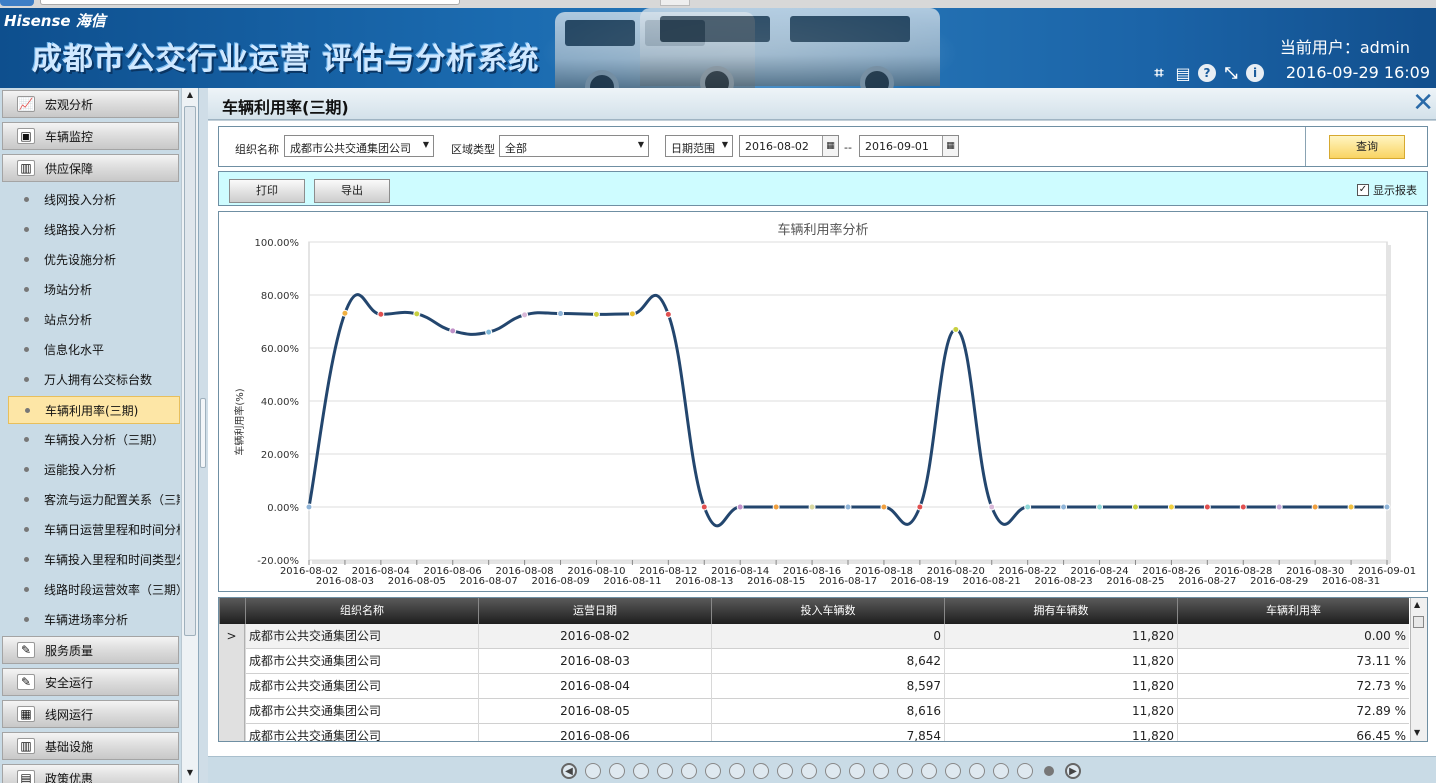 This screenshot has height=783, width=1436. What do you see at coordinates (94, 499) in the screenshot?
I see `sidebar-item-passenger-capacity: 客流与运力配置关系（三期）` at bounding box center [94, 499].